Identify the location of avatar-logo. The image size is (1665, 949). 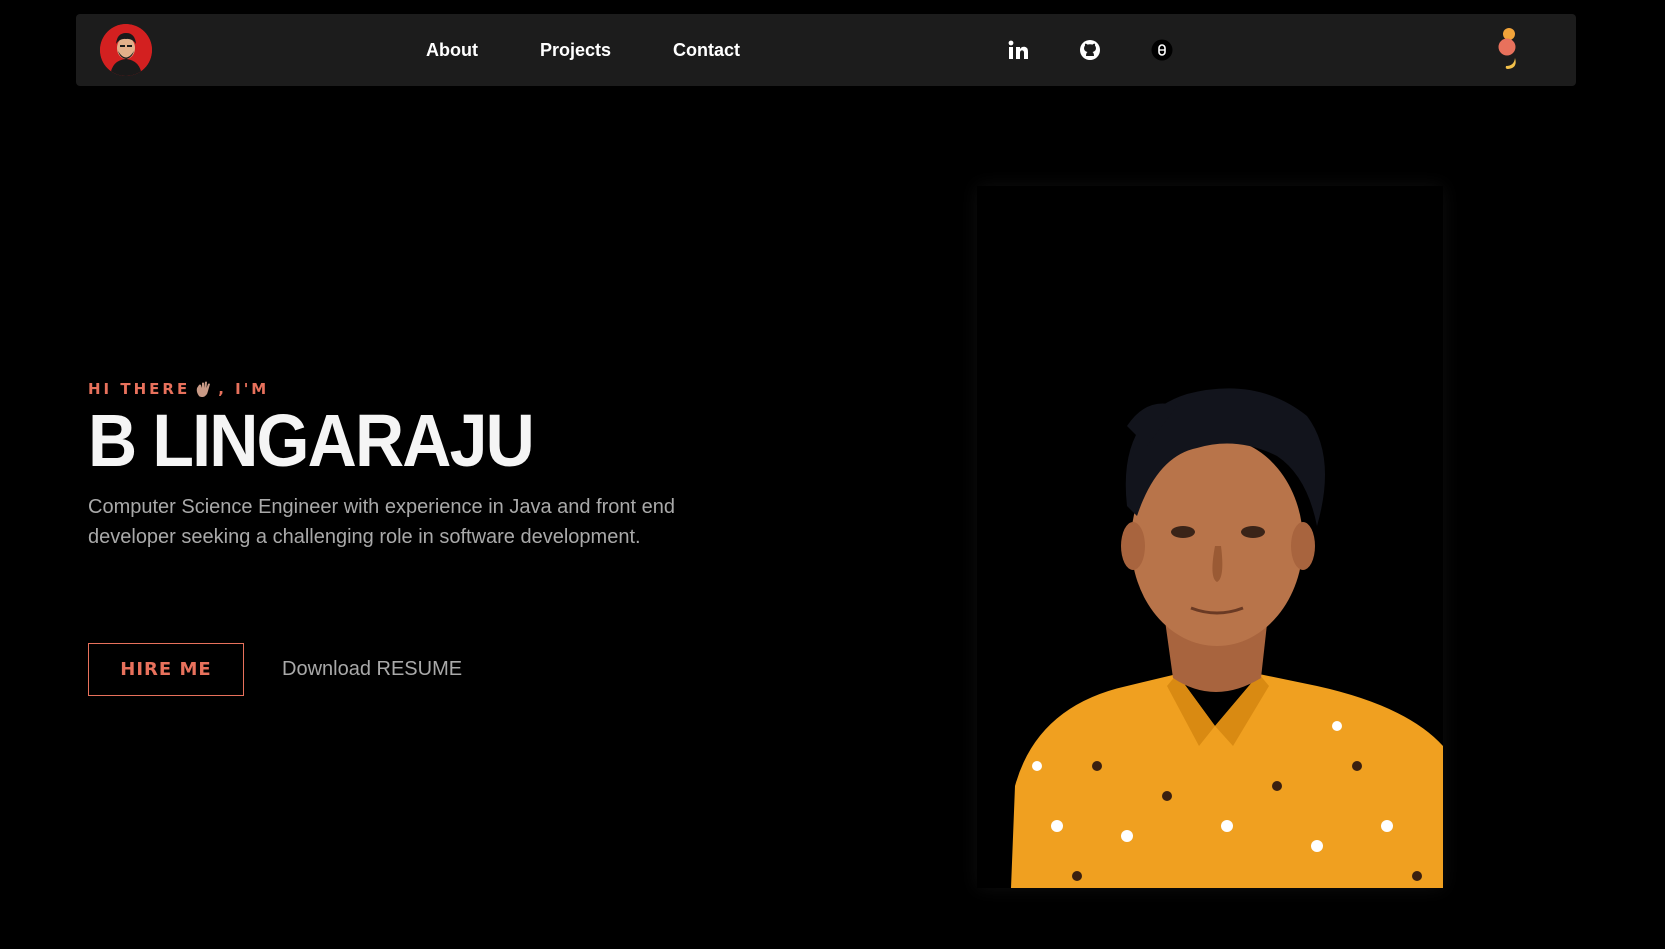
(126, 50).